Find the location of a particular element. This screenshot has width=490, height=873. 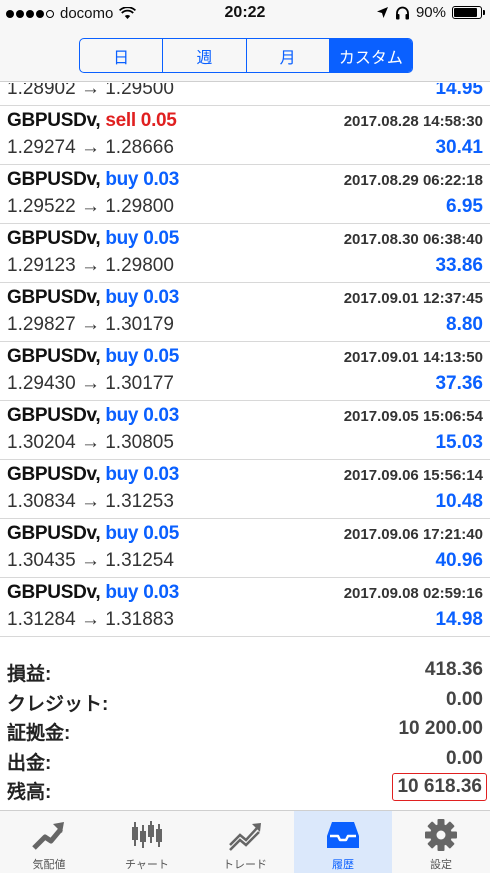

deal-time: 2017.09.08 02:59:16 is located at coordinates (413, 593).